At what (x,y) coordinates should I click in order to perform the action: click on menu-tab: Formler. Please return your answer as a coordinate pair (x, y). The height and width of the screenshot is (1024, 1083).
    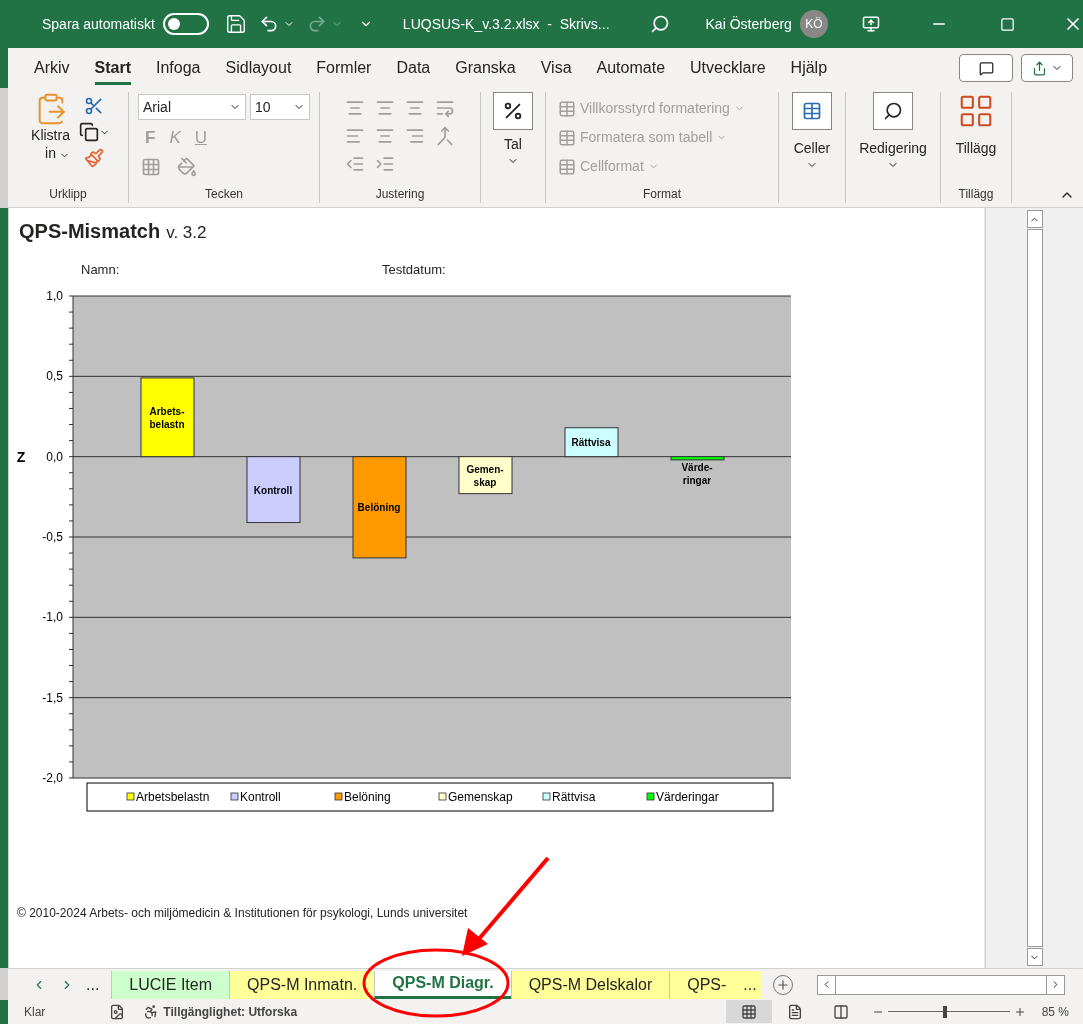
    Looking at the image, I should click on (344, 68).